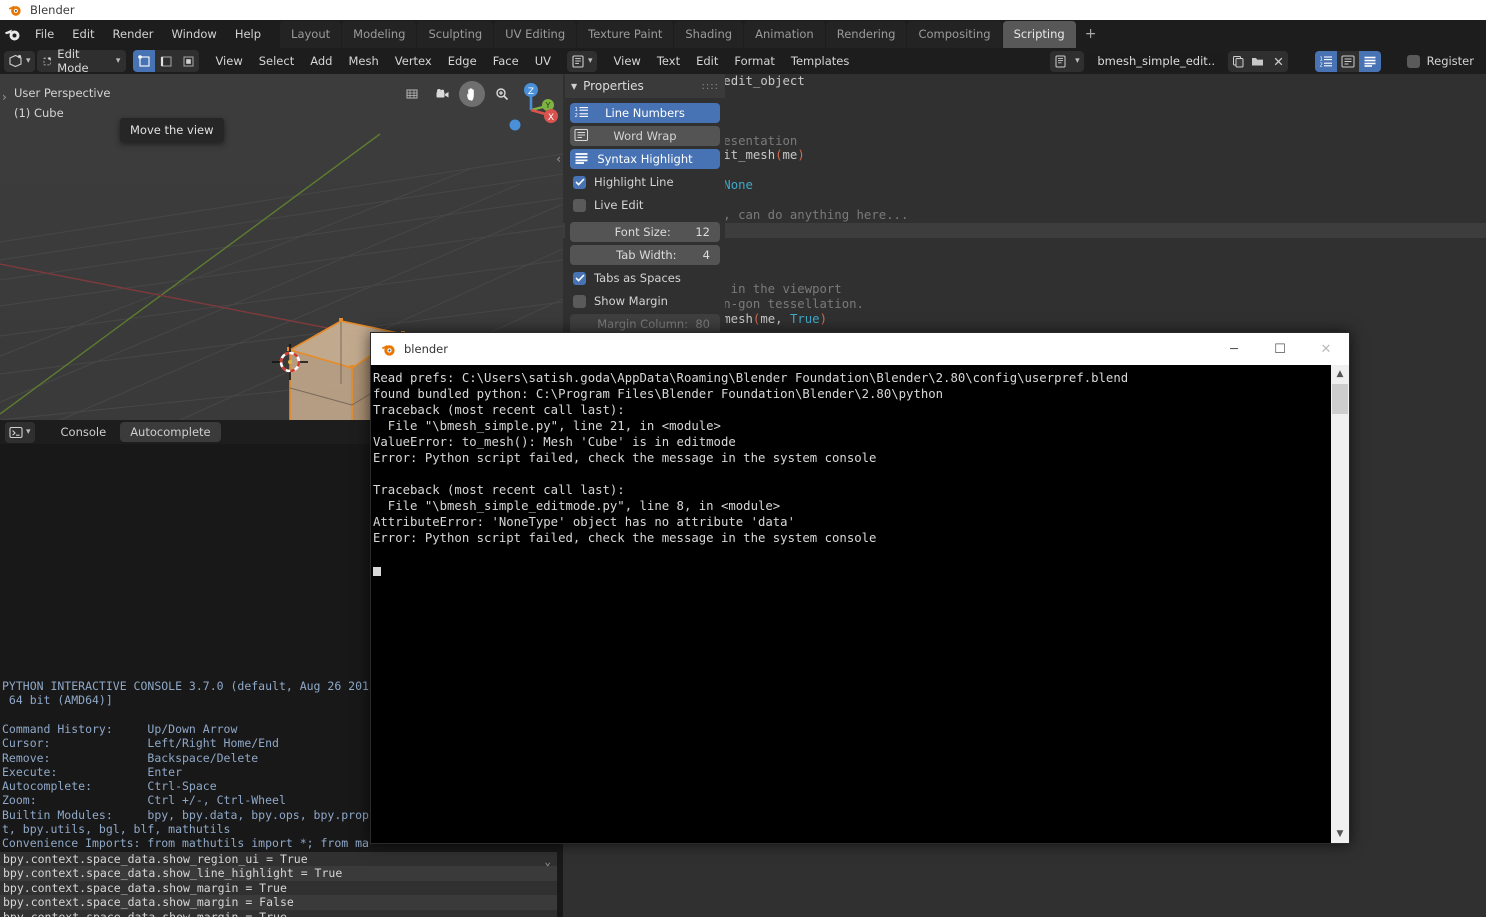 Image resolution: width=1486 pixels, height=917 pixels. Describe the element at coordinates (166, 61) in the screenshot. I see `edge-select-mode-button` at that location.